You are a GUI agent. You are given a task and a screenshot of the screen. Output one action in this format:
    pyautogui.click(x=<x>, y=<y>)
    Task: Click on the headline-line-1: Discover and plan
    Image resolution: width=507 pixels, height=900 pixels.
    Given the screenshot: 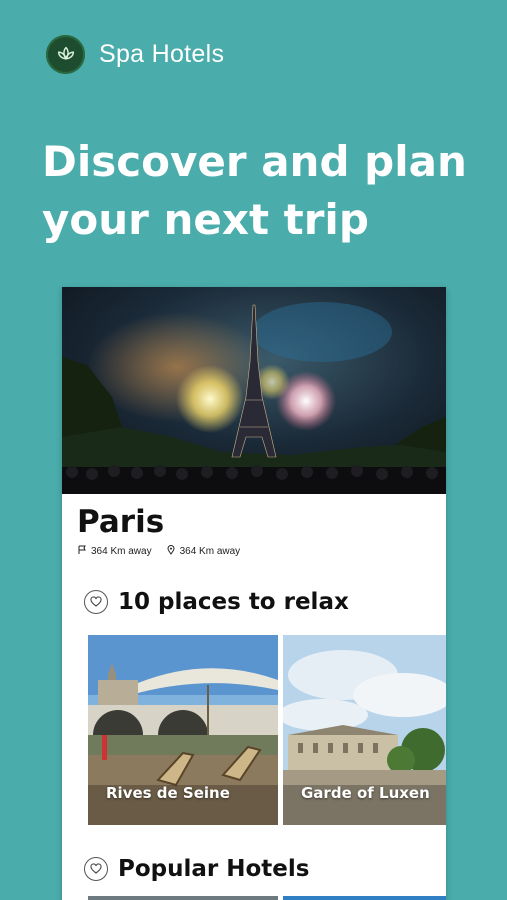 What is the action you would take?
    pyautogui.click(x=254, y=161)
    